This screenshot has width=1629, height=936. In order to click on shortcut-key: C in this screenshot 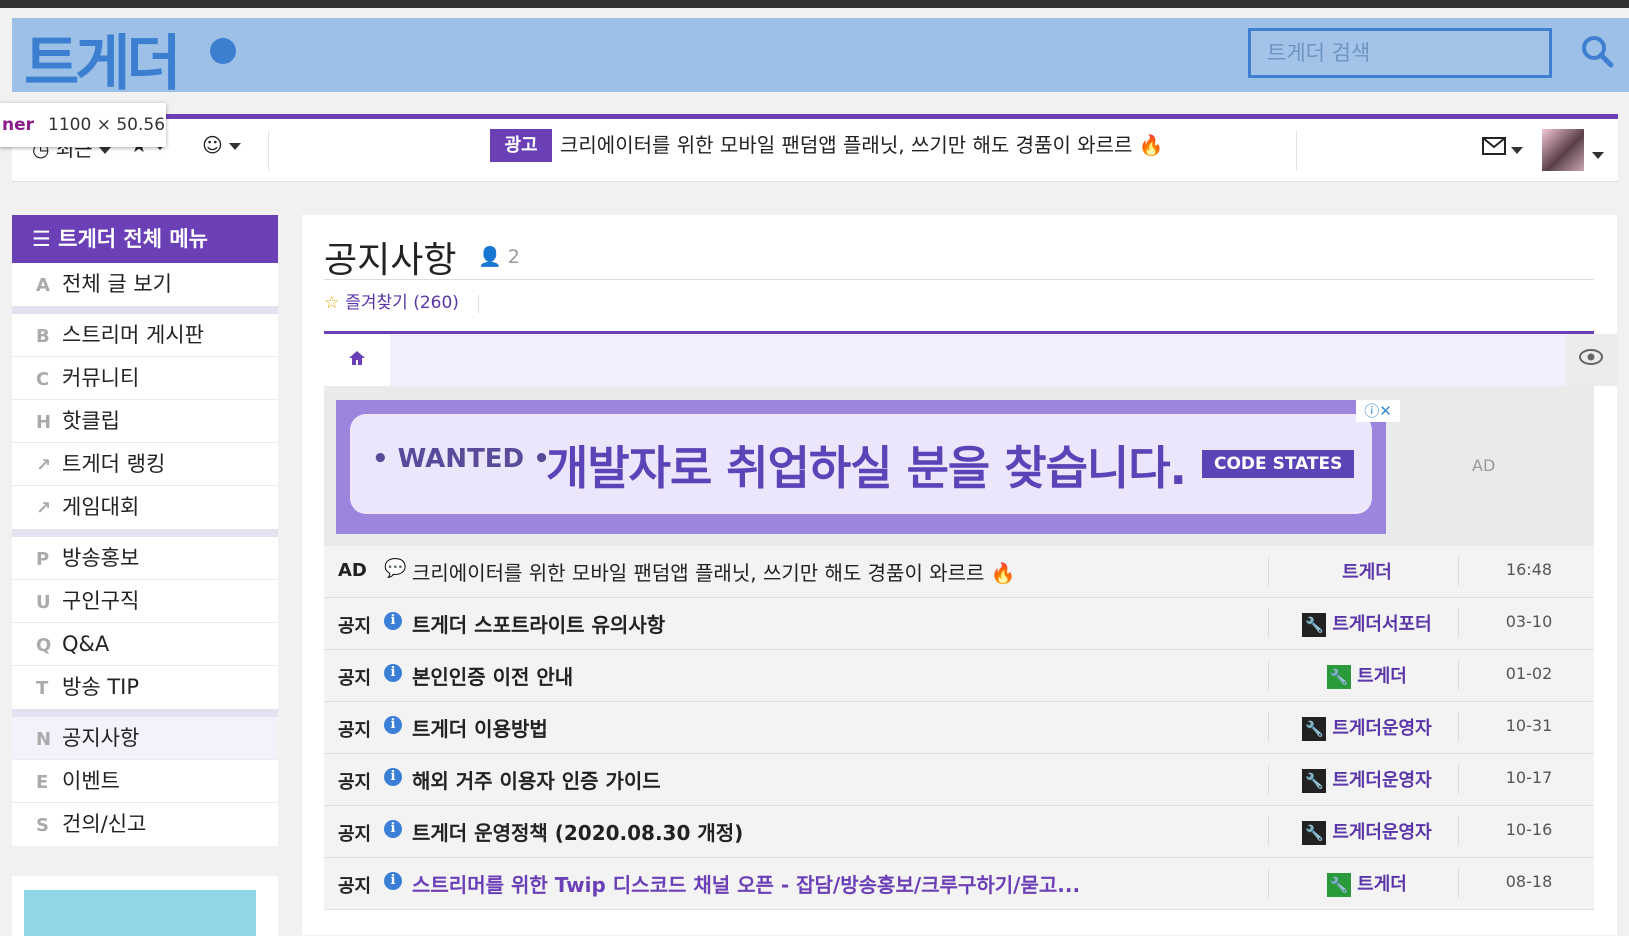, I will do `click(43, 379)`.